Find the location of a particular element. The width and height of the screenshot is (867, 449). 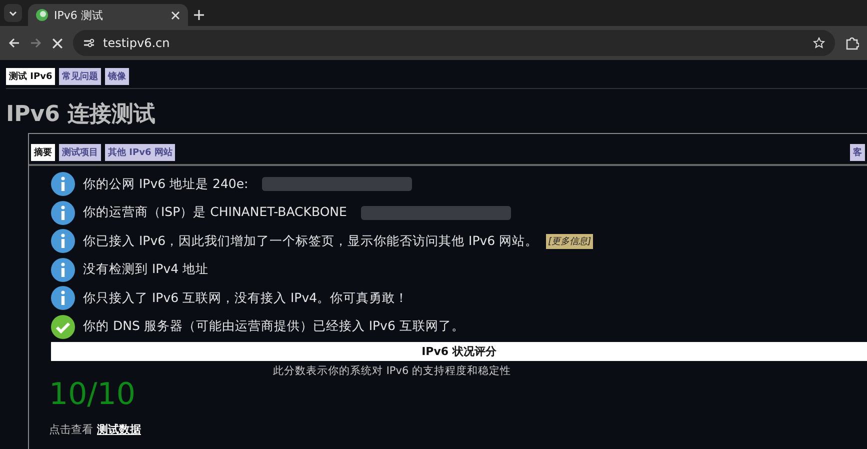

tab-title: IPv6 测试 is located at coordinates (79, 15).